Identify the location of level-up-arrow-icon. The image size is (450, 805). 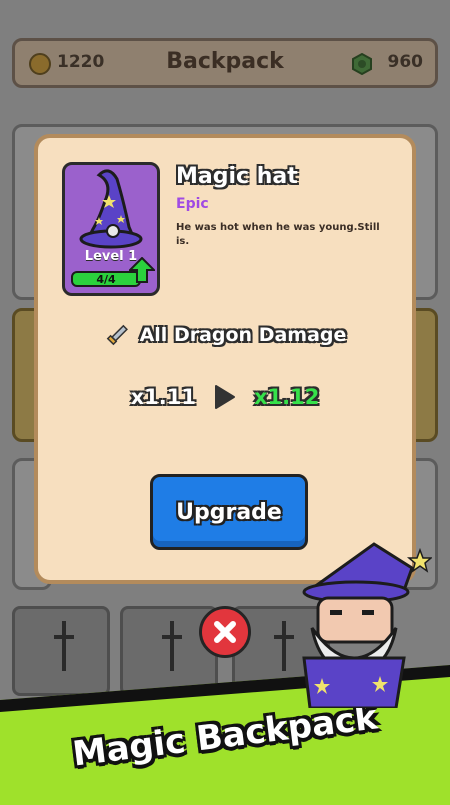
(142, 270).